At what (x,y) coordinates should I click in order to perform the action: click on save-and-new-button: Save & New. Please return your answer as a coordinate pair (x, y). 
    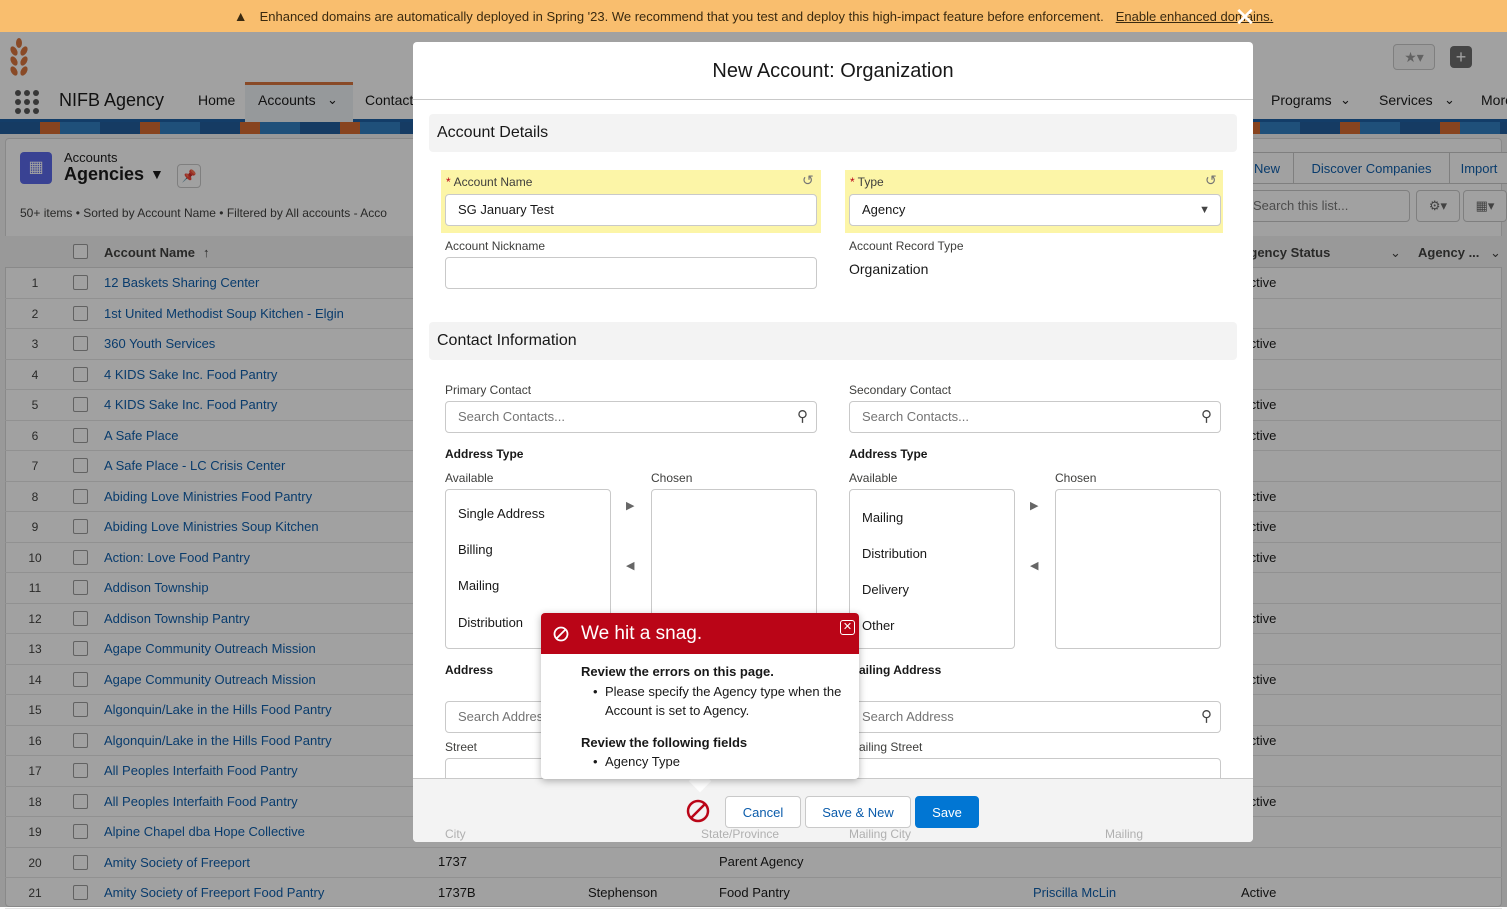
    Looking at the image, I should click on (858, 812).